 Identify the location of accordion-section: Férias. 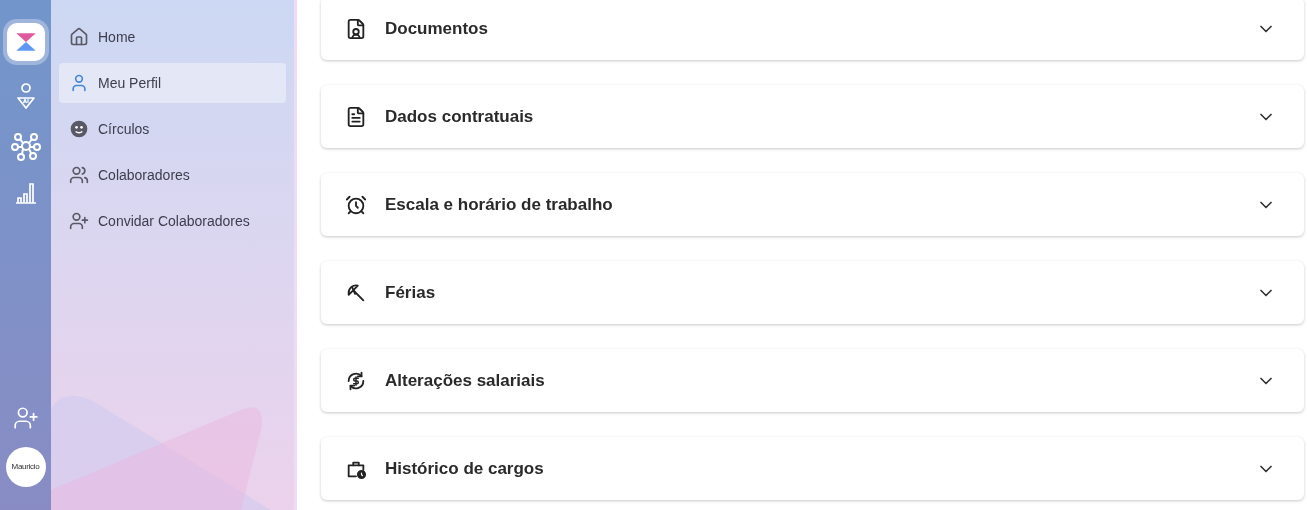
(812, 292).